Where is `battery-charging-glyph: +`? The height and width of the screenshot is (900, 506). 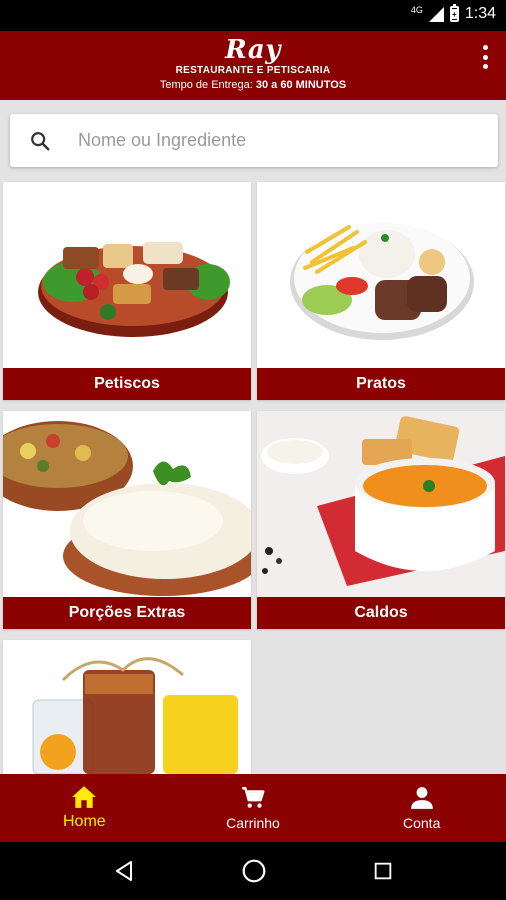
battery-charging-glyph: + is located at coordinates (454, 14).